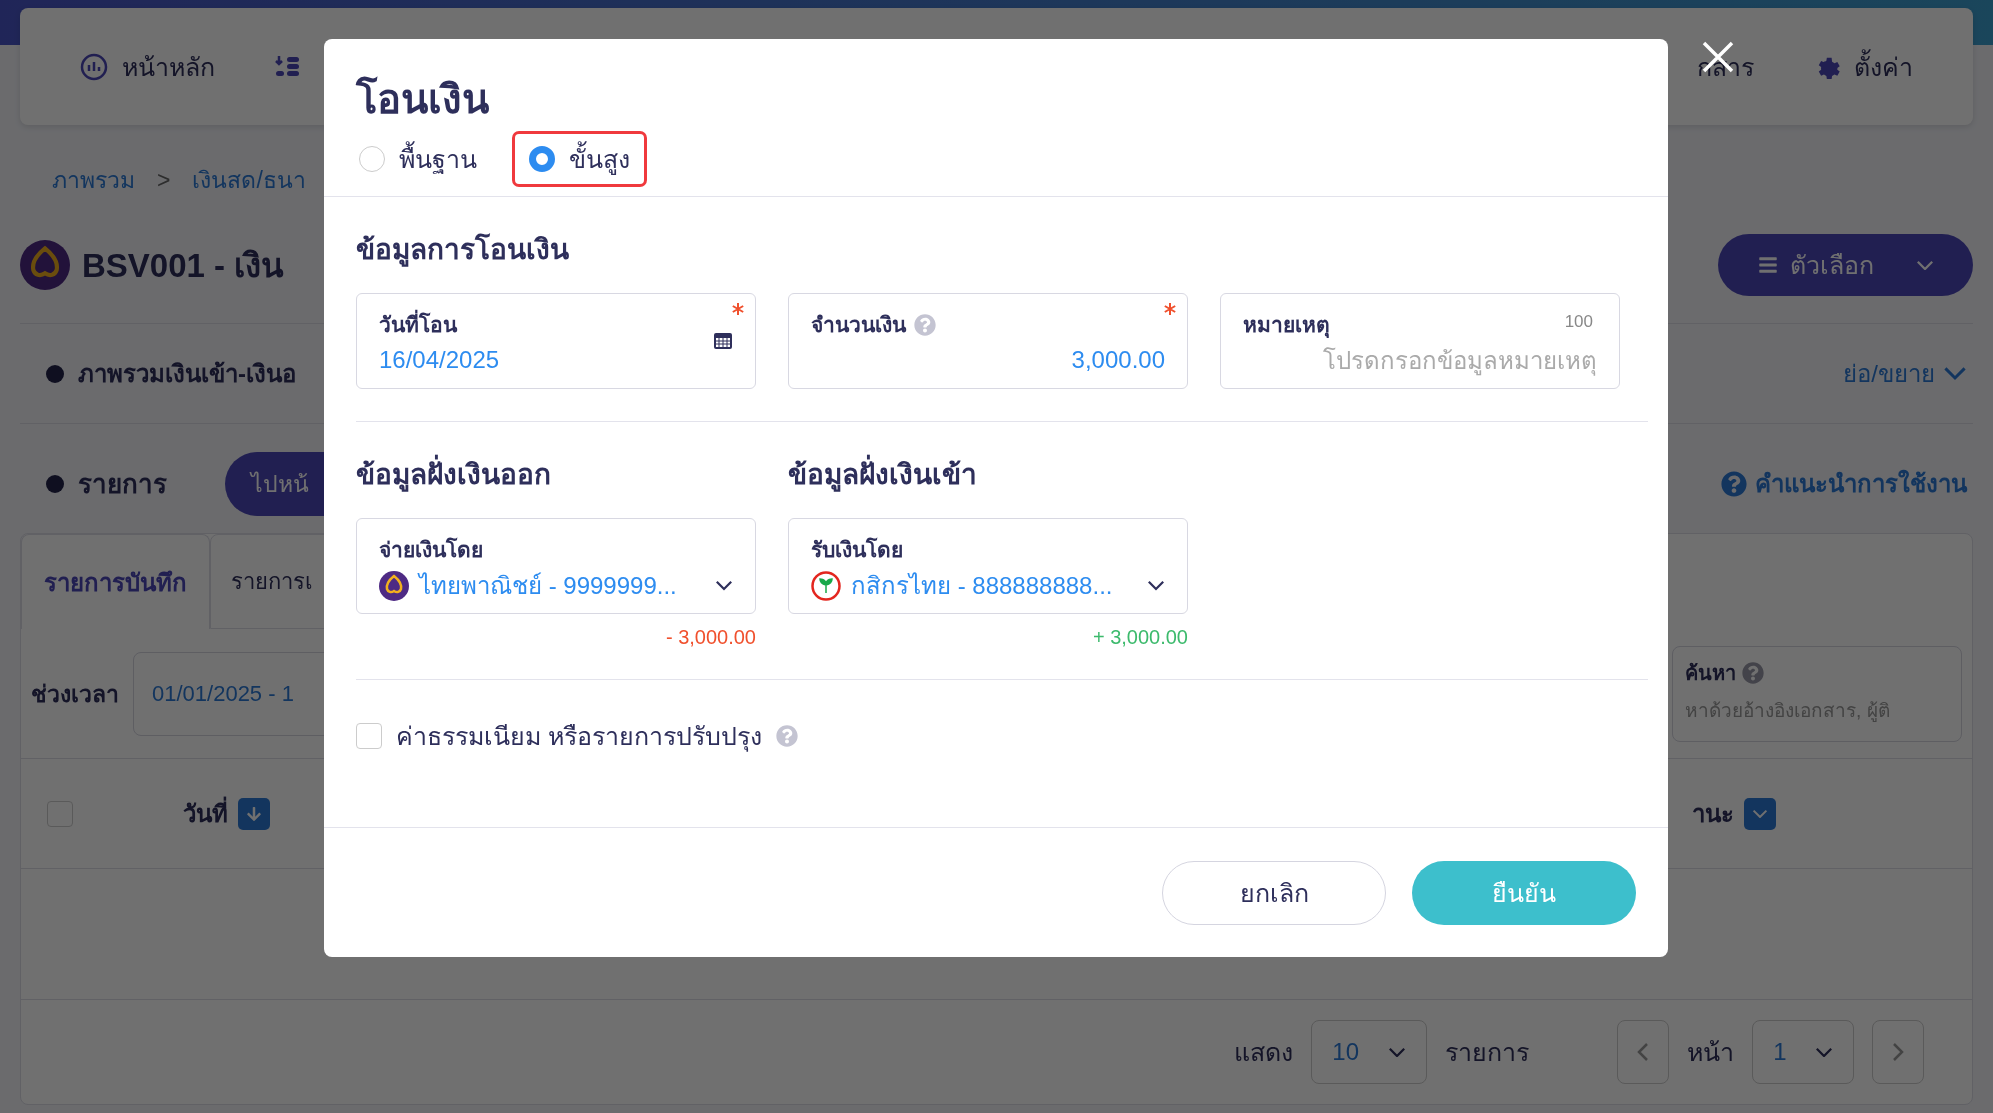  What do you see at coordinates (183, 265) in the screenshot?
I see `page-title: BSV001 - เงิน` at bounding box center [183, 265].